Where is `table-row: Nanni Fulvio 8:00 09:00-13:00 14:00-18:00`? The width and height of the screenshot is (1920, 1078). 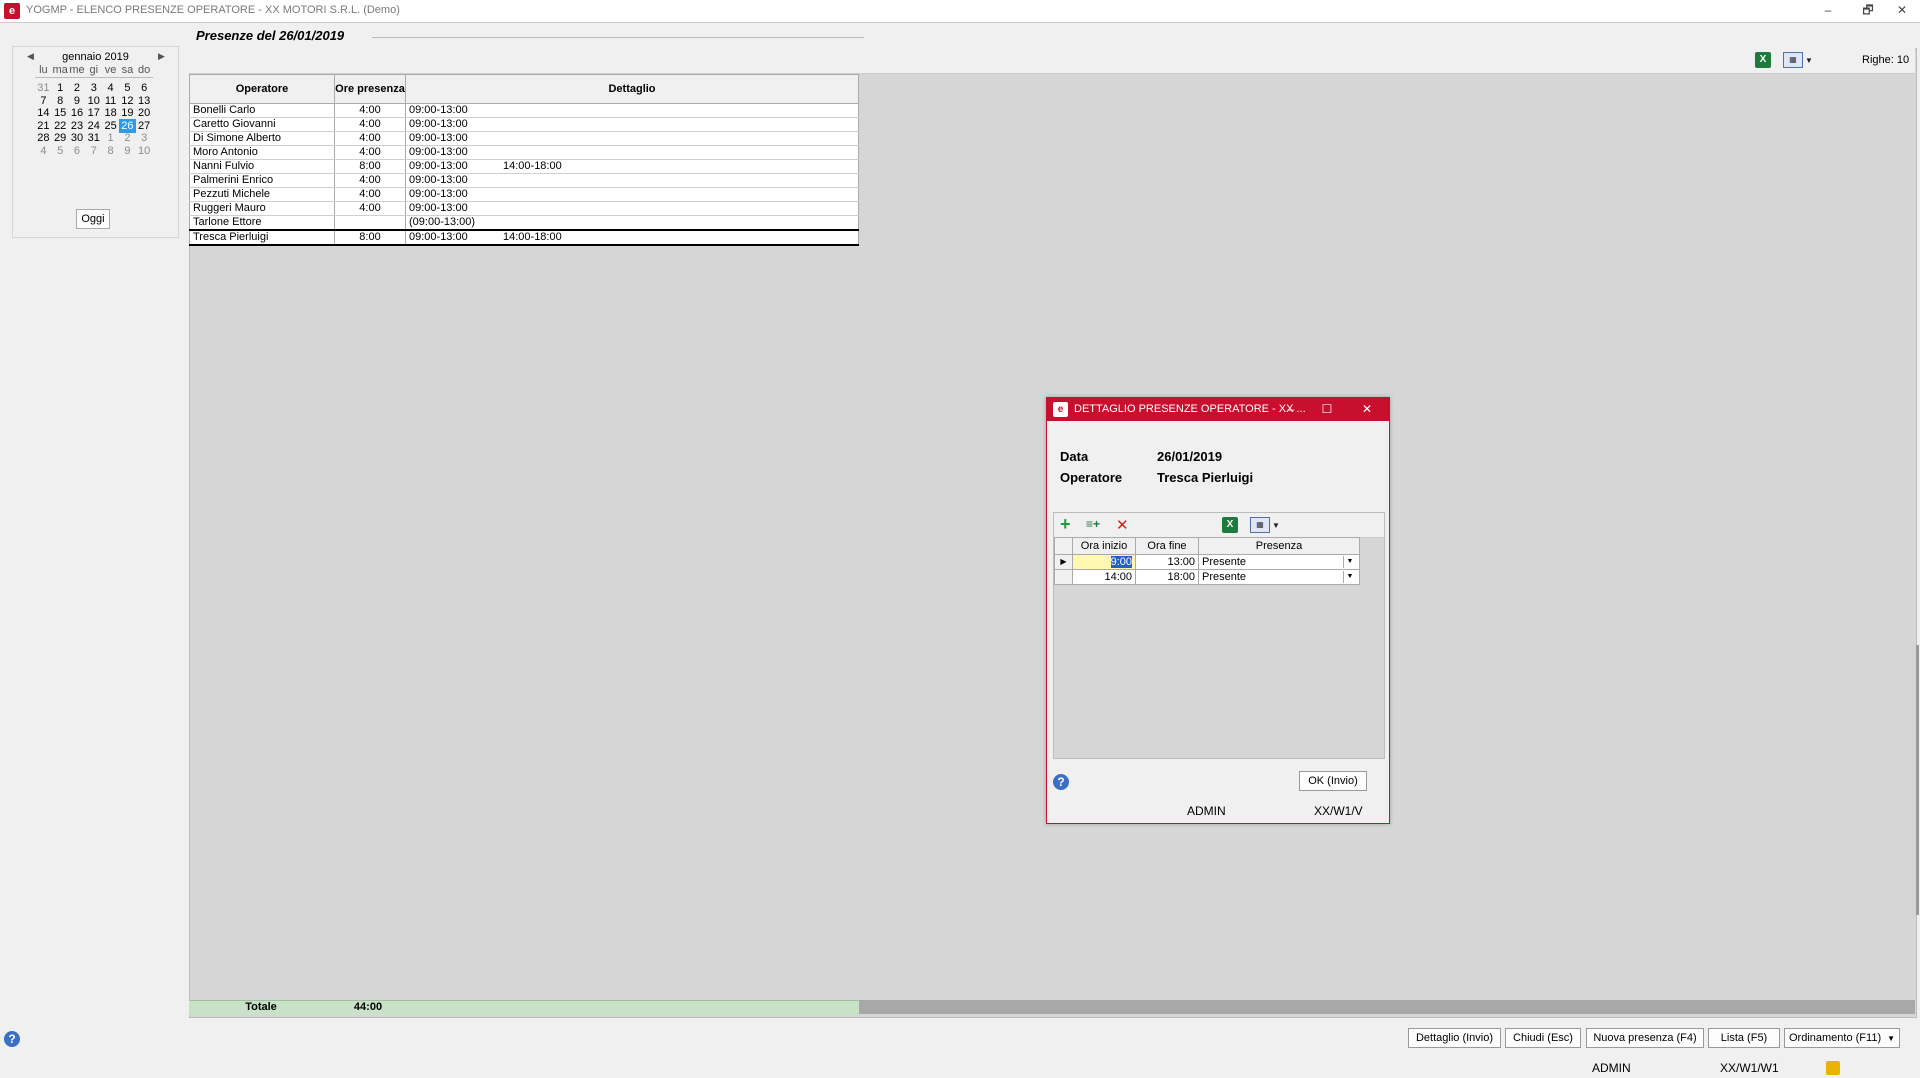
table-row: Nanni Fulvio 8:00 09:00-13:00 14:00-18:00 is located at coordinates (524, 166).